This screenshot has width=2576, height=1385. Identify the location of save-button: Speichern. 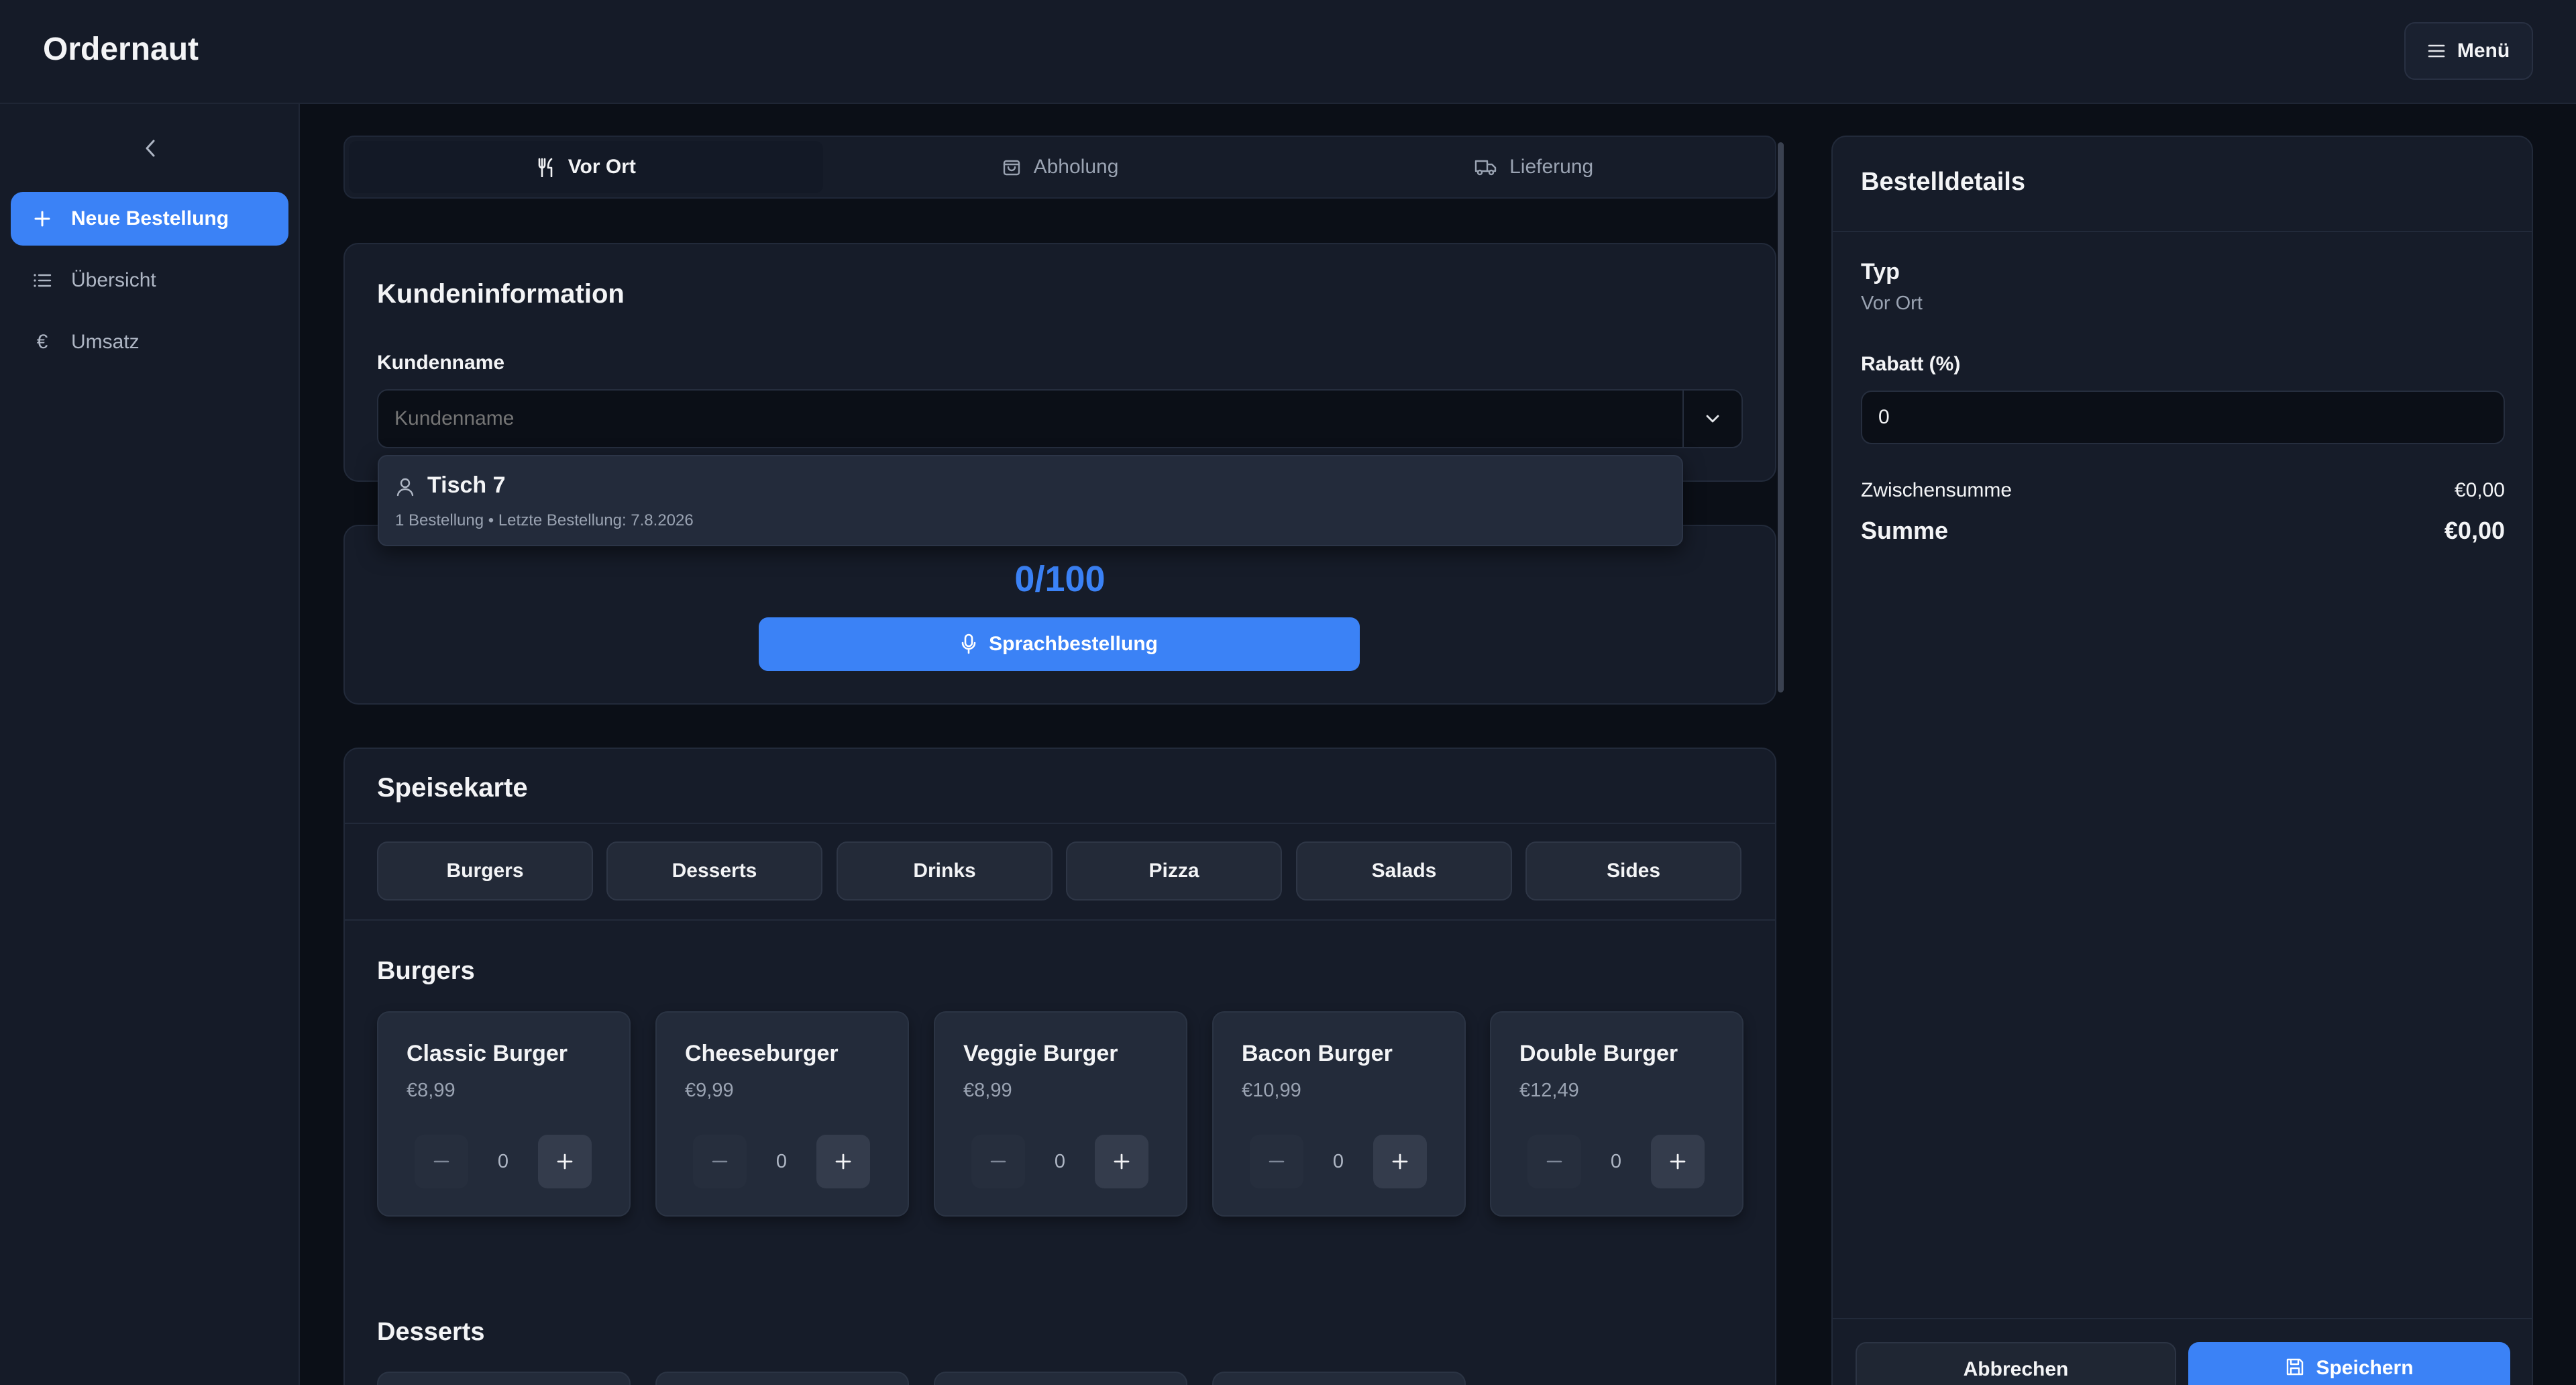
(2349, 1363).